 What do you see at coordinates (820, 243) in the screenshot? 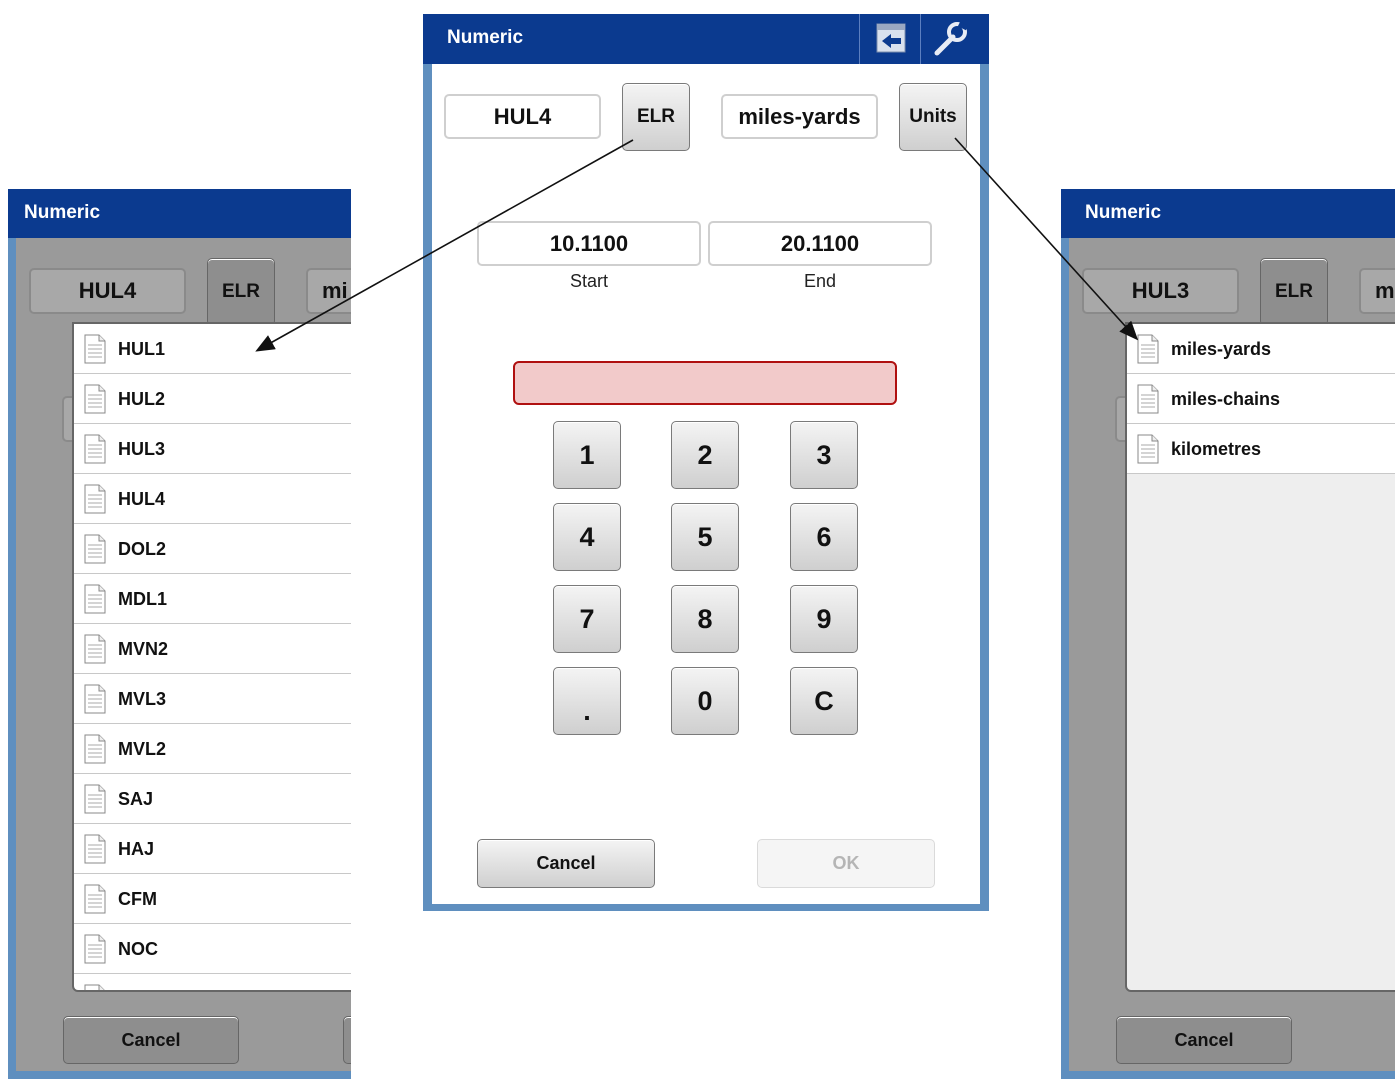
I see `end-field: 20.1100` at bounding box center [820, 243].